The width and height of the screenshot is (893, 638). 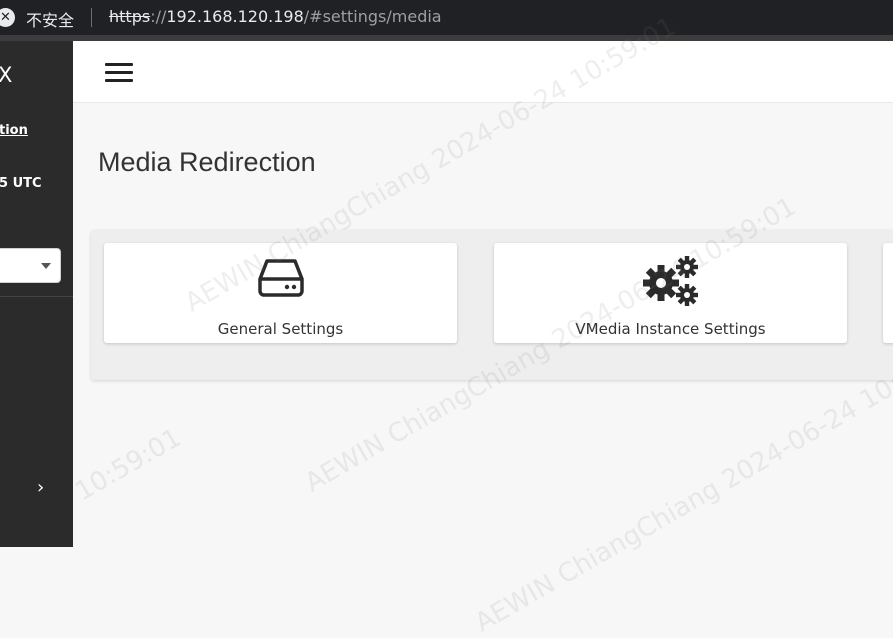 What do you see at coordinates (281, 279) in the screenshot?
I see `hard-drive-icon` at bounding box center [281, 279].